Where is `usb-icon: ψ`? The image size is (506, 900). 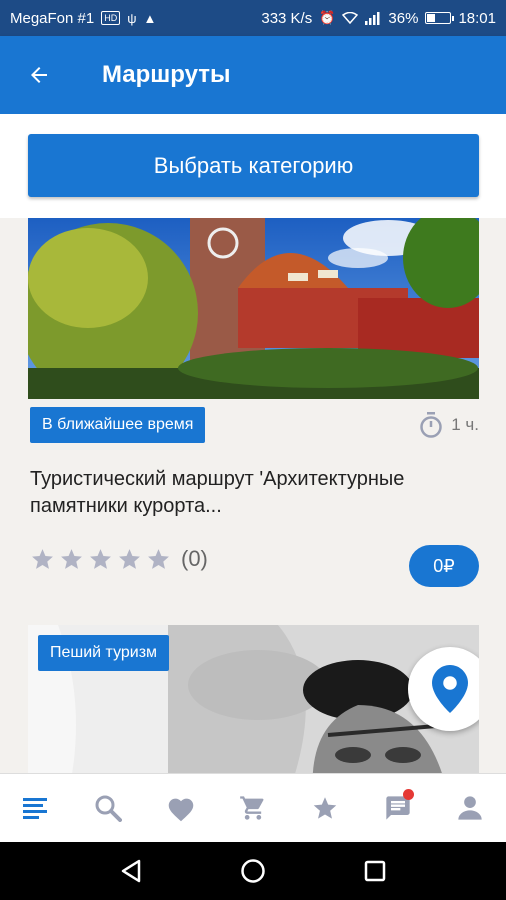 usb-icon: ψ is located at coordinates (132, 18).